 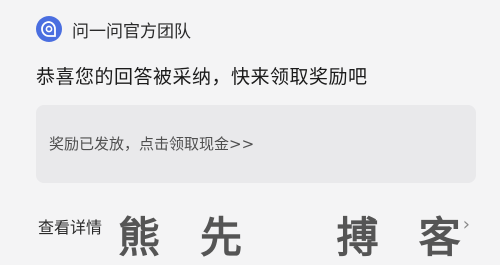 I want to click on sender-name: 问一问官方团队, so click(x=131, y=31).